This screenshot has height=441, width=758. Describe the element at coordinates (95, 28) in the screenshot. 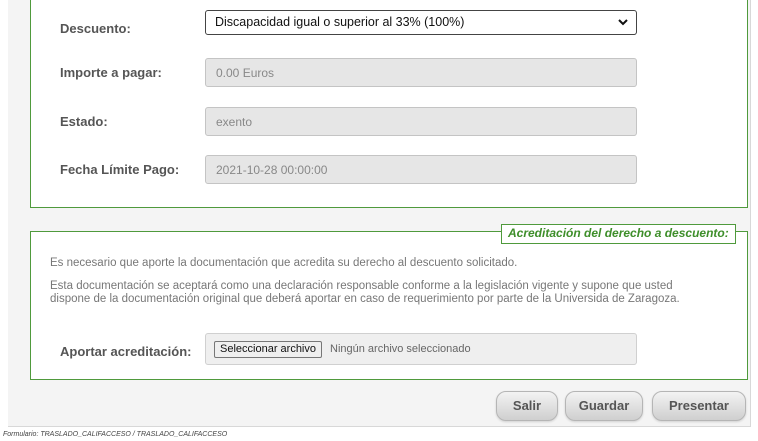

I see `descuento-label: Descuento:` at that location.